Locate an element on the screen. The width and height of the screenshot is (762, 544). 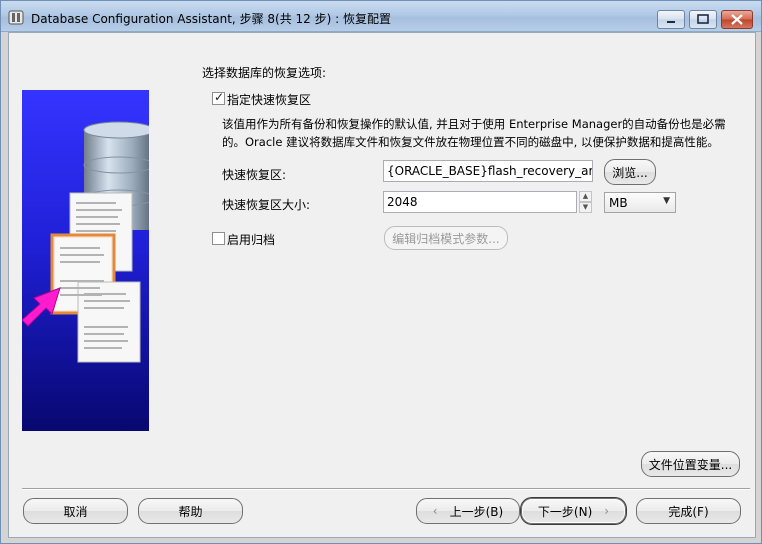
chevron-down-icon: ▼ is located at coordinates (666, 201).